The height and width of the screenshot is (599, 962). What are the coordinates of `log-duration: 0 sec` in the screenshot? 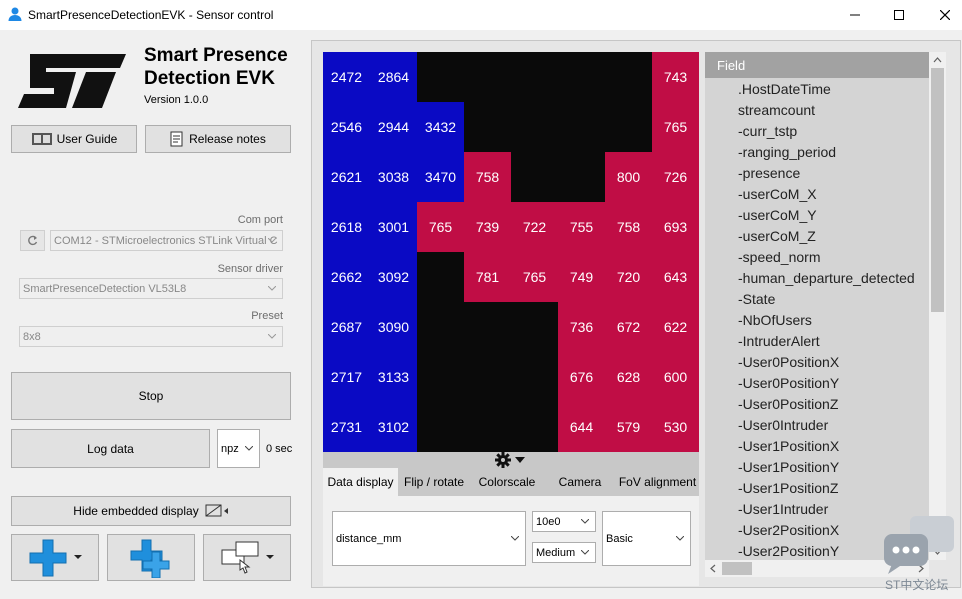 It's located at (279, 449).